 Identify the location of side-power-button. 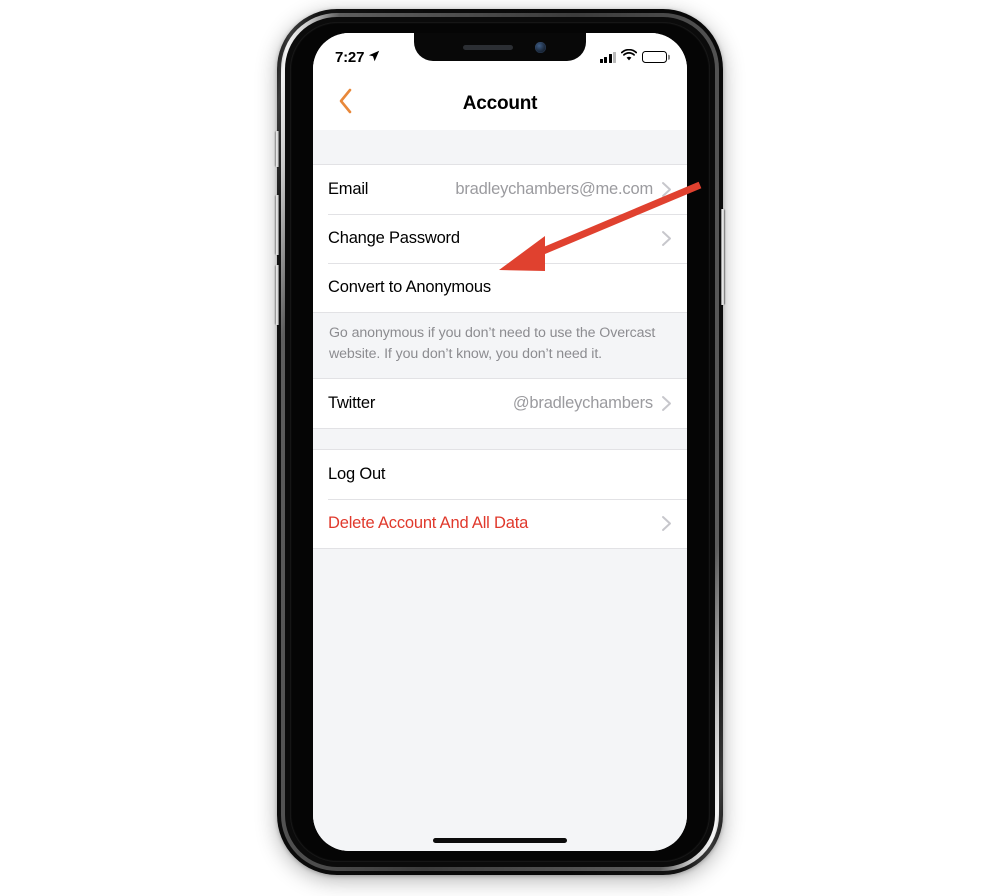
(723, 257).